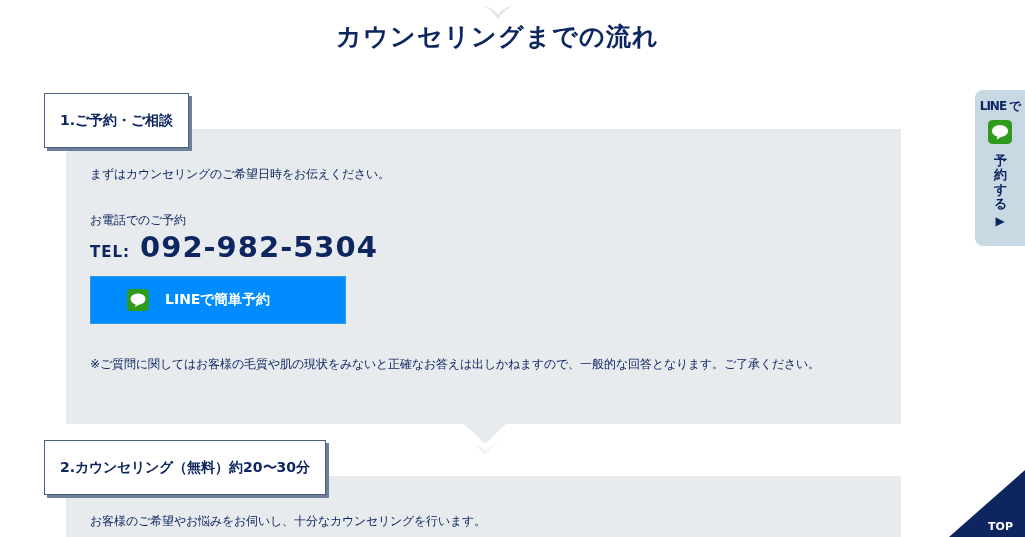 This screenshot has height=537, width=1025. What do you see at coordinates (288, 521) in the screenshot?
I see `paragraph: お客様のご希望やお悩みをお伺いし、十分なカウンセリングを行います。` at bounding box center [288, 521].